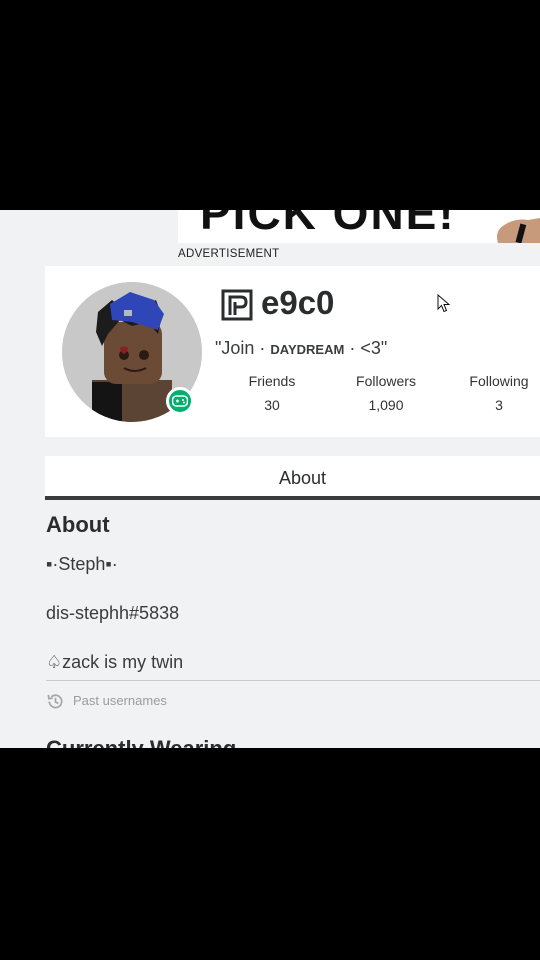 The image size is (540, 960). Describe the element at coordinates (386, 393) in the screenshot. I see `followers-stat: Followers 1,090` at that location.